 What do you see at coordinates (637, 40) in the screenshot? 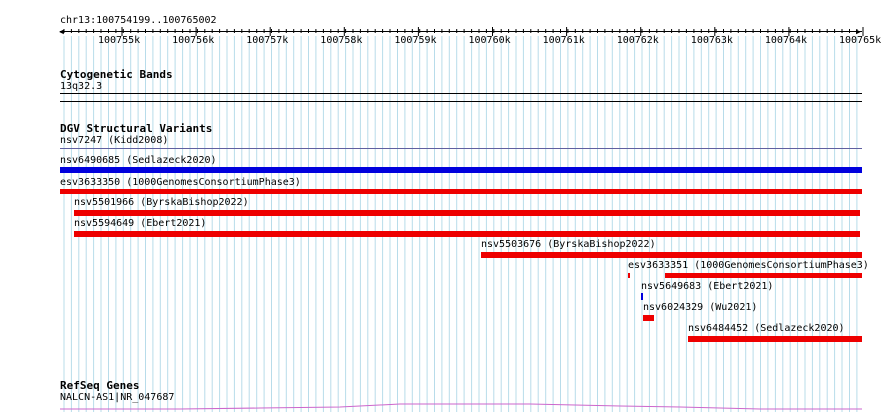
I see `ruler-tick-label: 100762k` at bounding box center [637, 40].